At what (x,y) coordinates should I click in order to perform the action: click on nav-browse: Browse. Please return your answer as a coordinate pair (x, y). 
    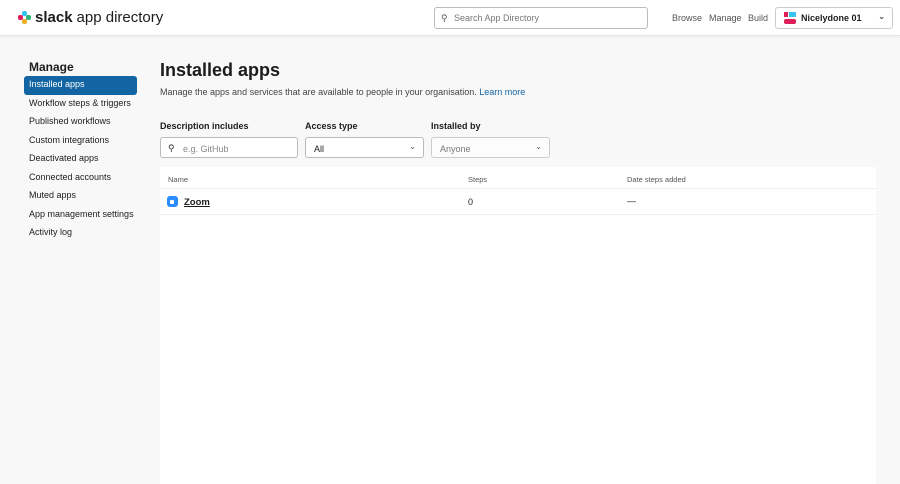
    Looking at the image, I should click on (687, 18).